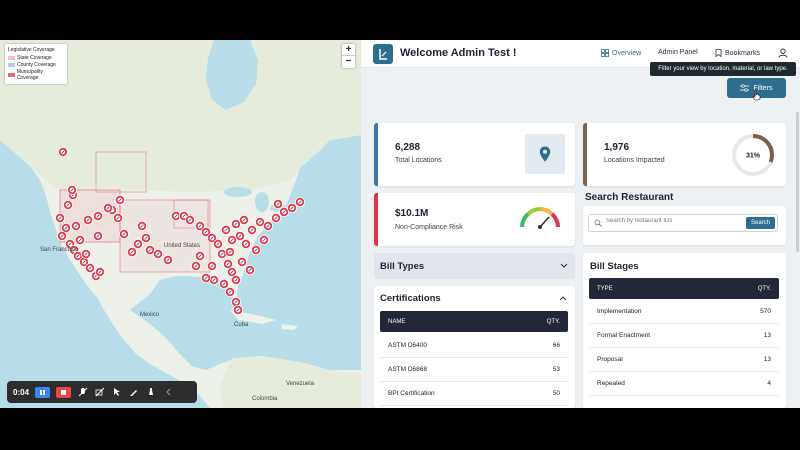 Image resolution: width=800 pixels, height=450 pixels. Describe the element at coordinates (684, 312) in the screenshot. I see `table-row: Implementation 570` at that location.